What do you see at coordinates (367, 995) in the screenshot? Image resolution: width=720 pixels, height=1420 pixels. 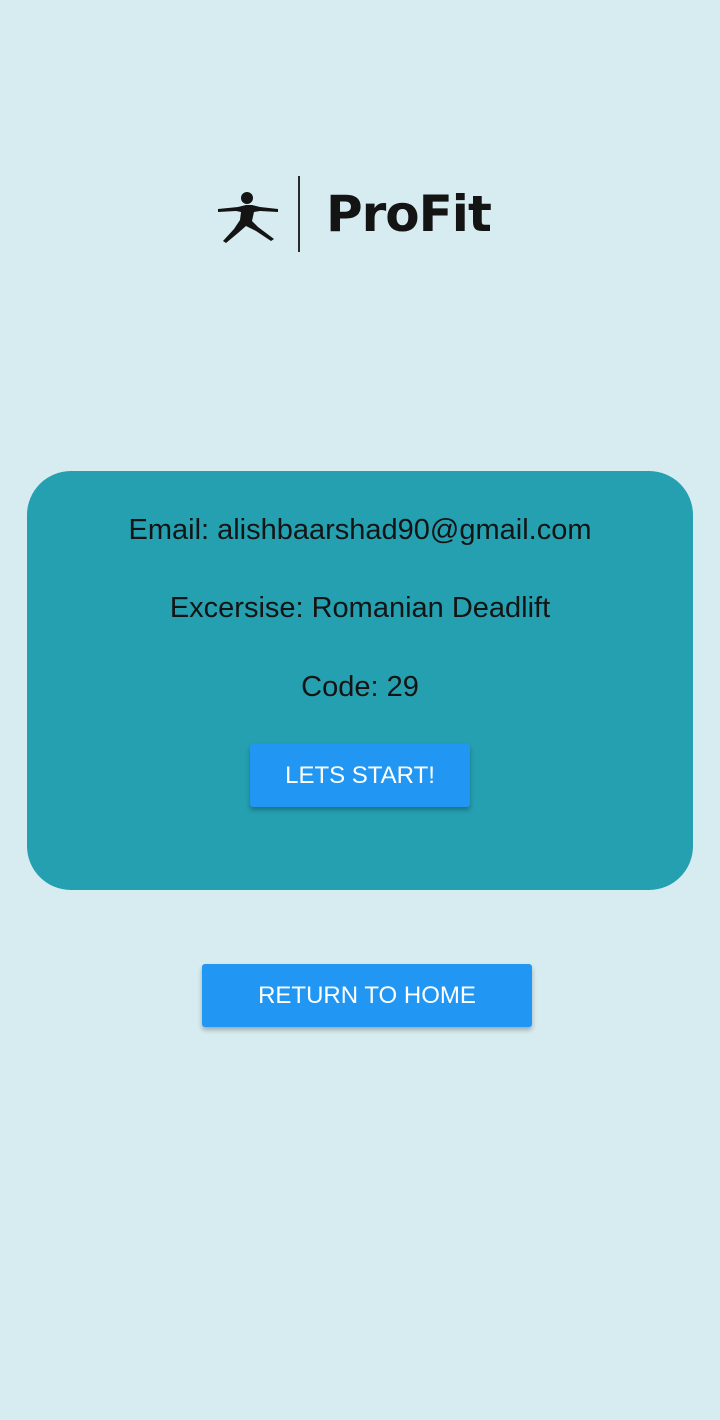 I see `return-to-home-button: RETURN TO HOME` at bounding box center [367, 995].